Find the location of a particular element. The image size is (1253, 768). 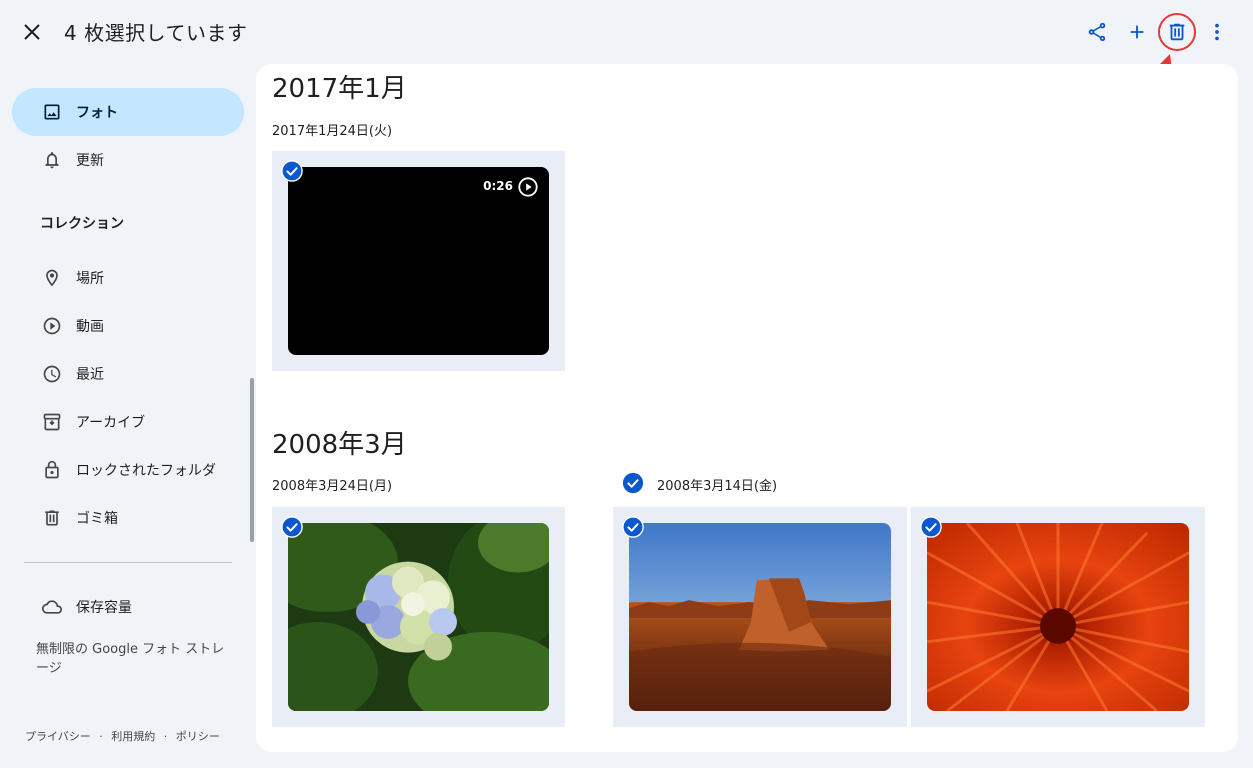

close-icon is located at coordinates (32, 32).